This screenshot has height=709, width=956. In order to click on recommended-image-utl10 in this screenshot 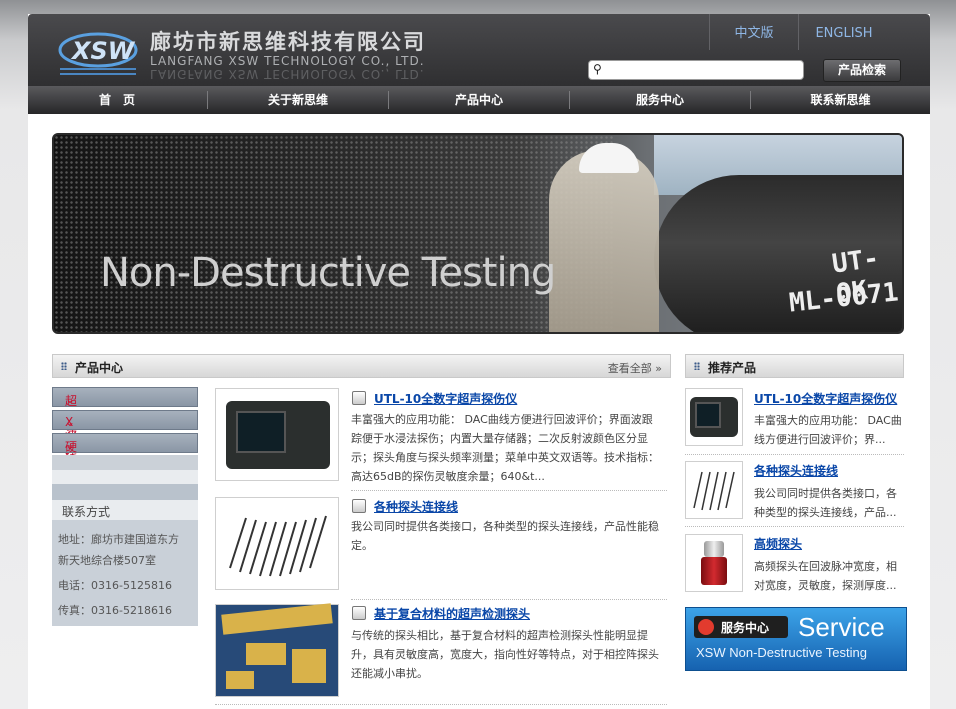, I will do `click(714, 417)`.